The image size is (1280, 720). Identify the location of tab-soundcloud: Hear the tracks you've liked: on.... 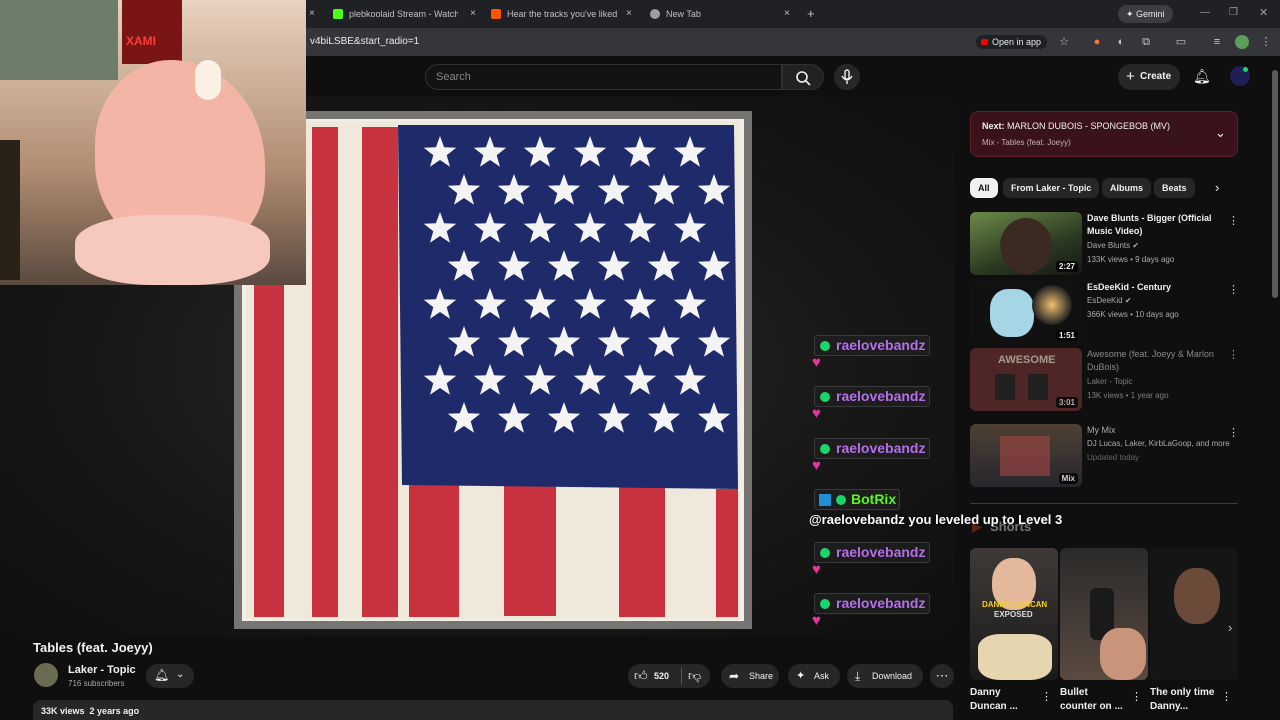
(554, 14).